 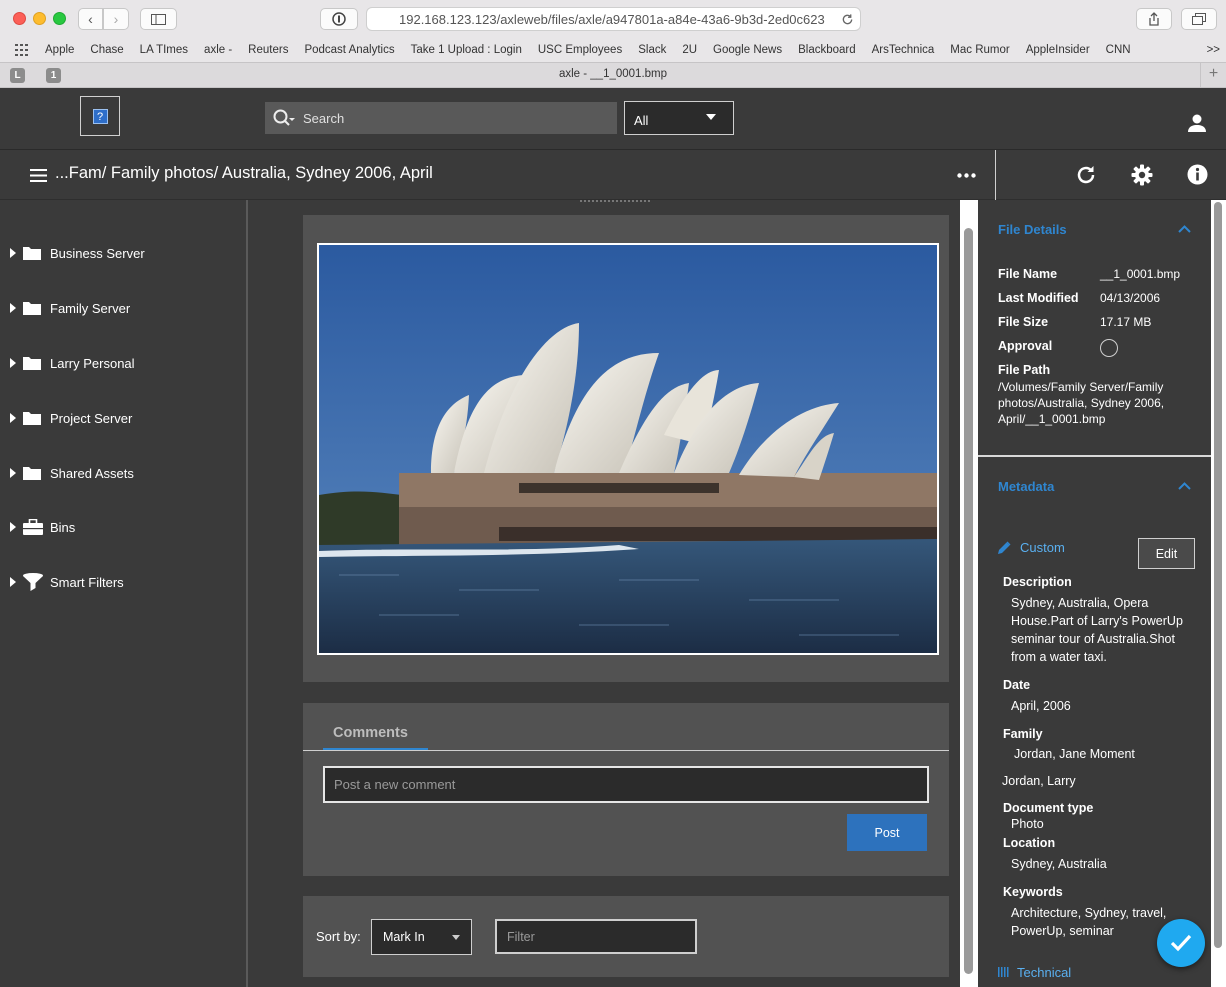 I want to click on post-button: Post, so click(x=887, y=832).